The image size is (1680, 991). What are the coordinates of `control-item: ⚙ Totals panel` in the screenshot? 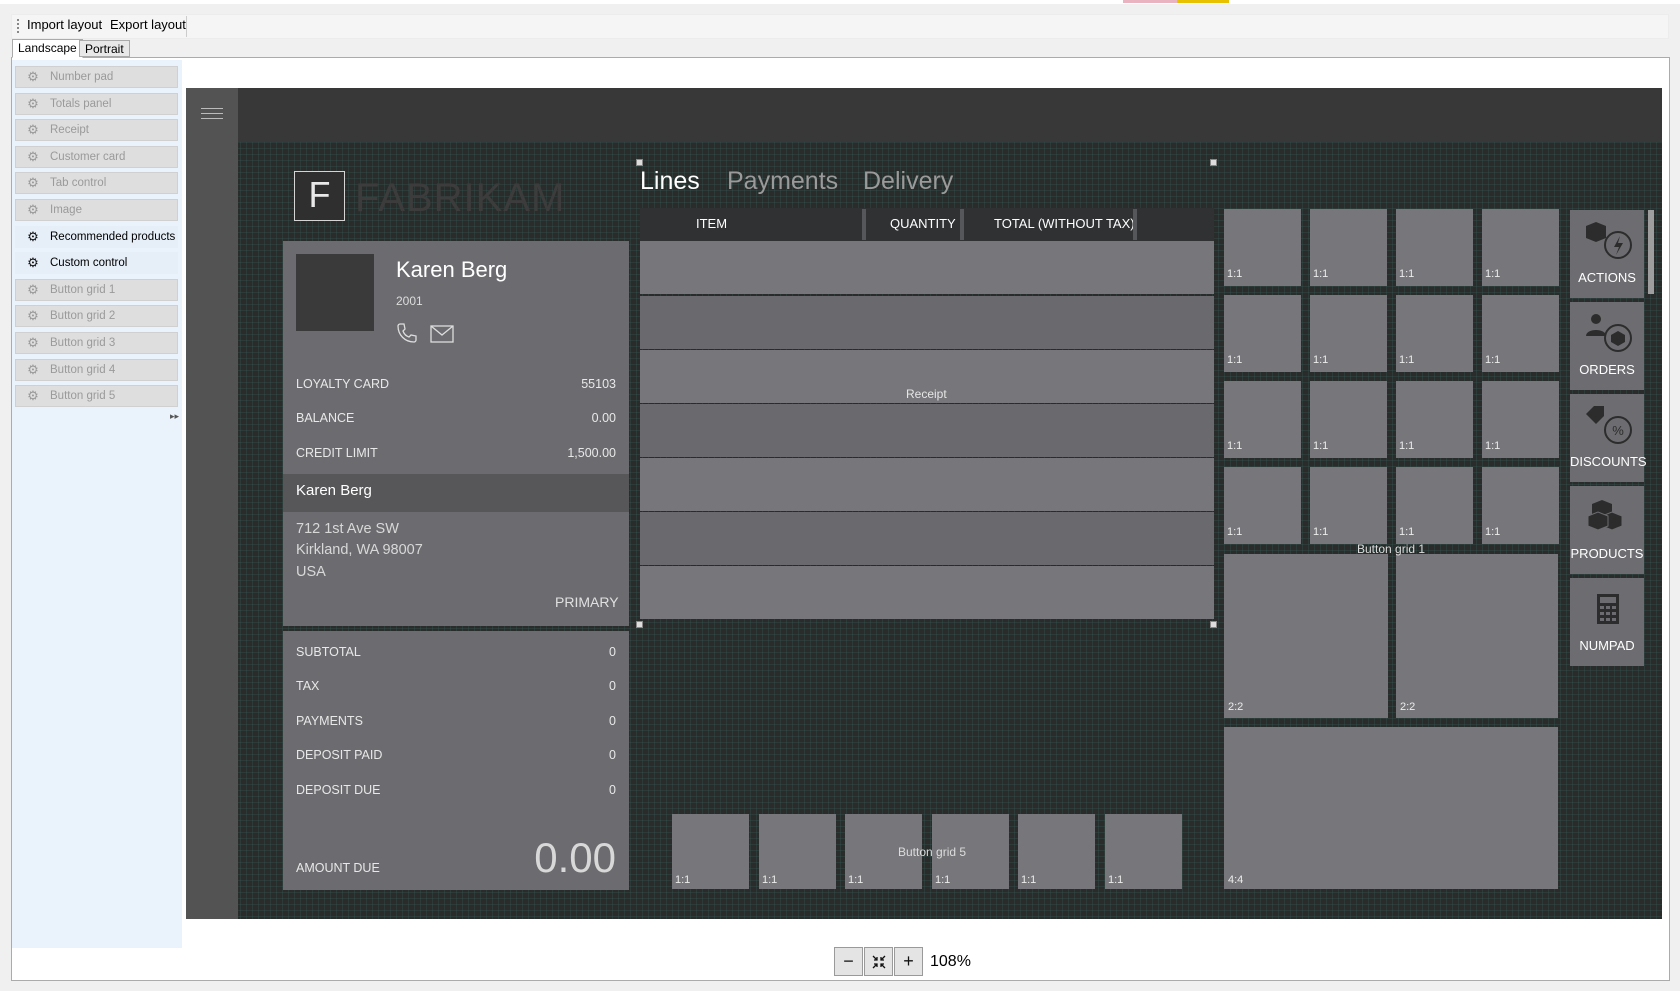 It's located at (96, 103).